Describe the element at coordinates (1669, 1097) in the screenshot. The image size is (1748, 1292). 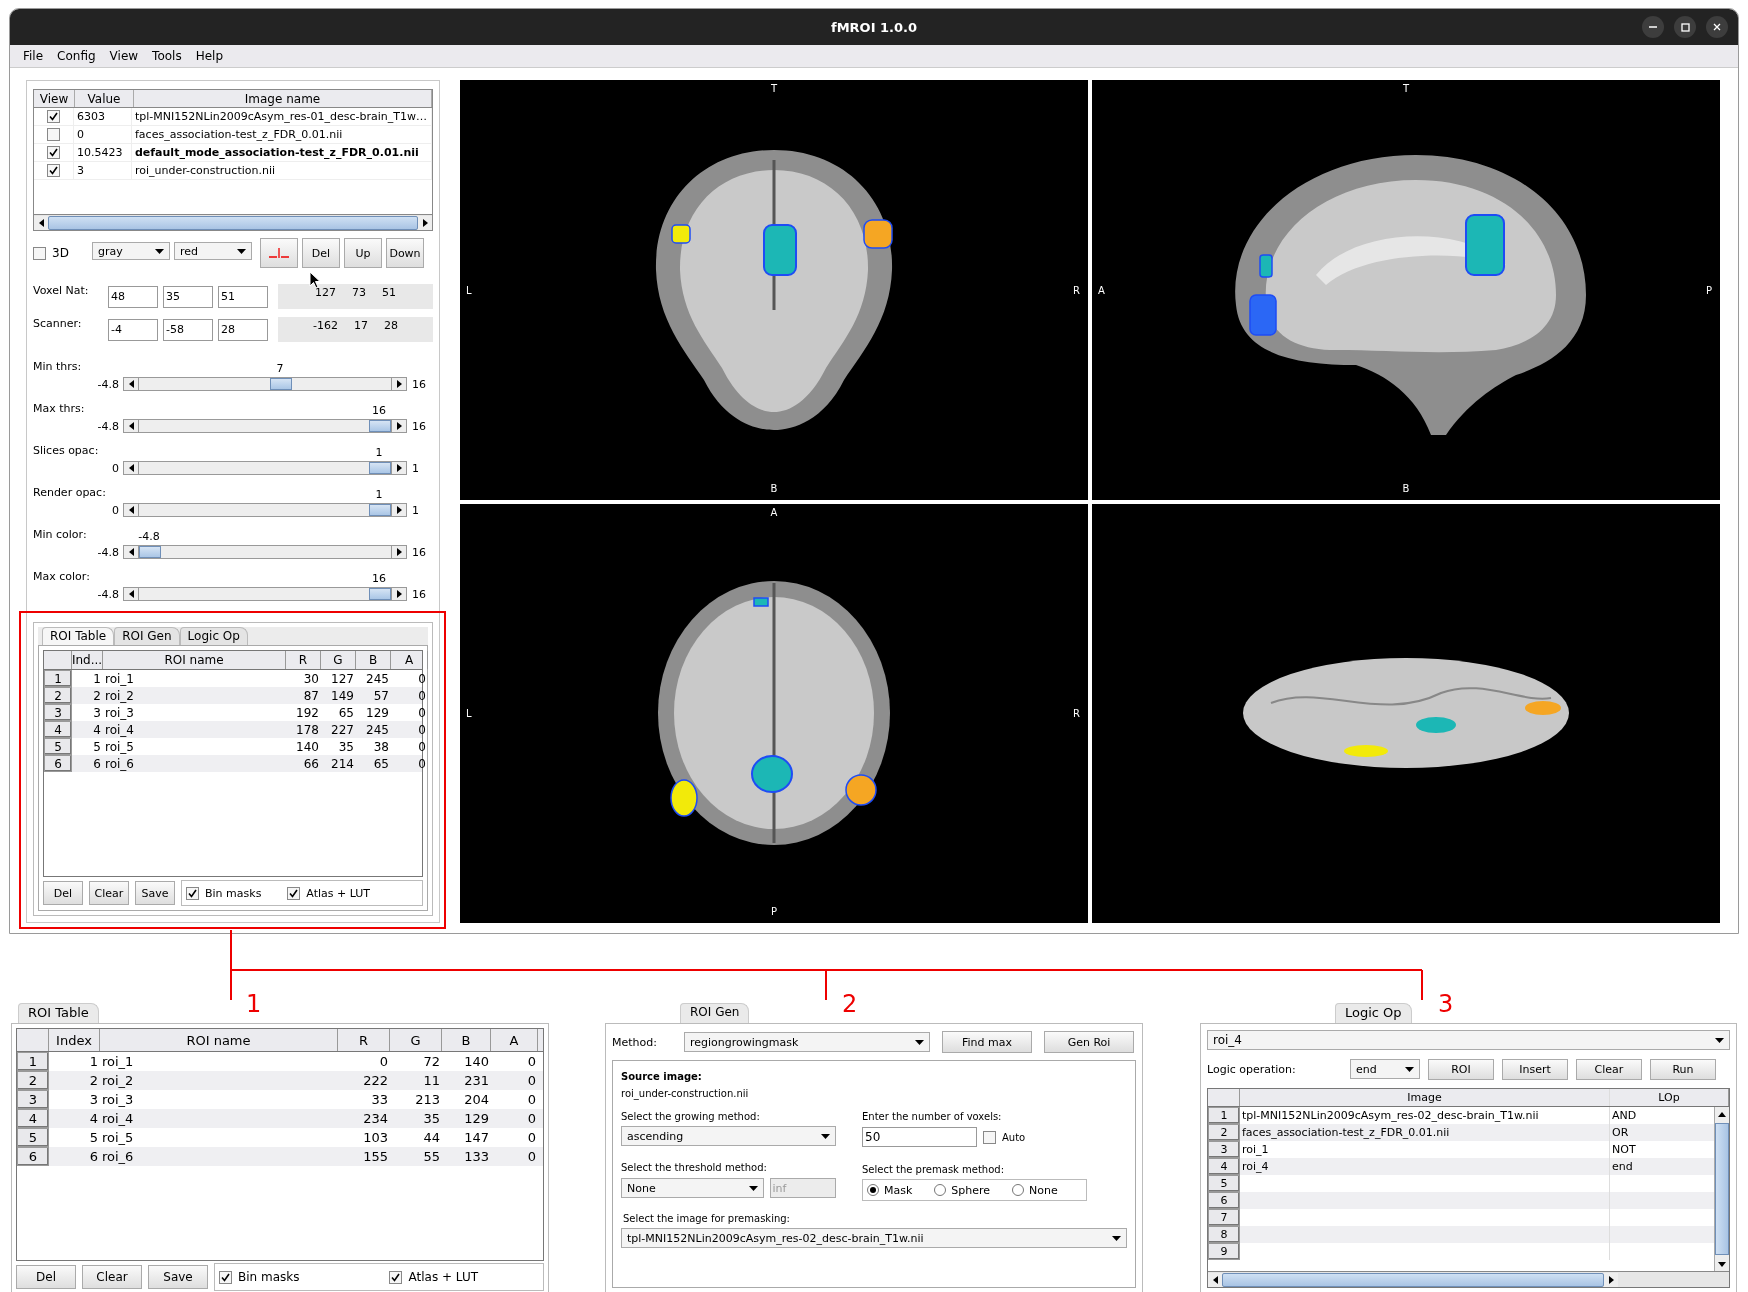
I see `column-header: LOp` at that location.